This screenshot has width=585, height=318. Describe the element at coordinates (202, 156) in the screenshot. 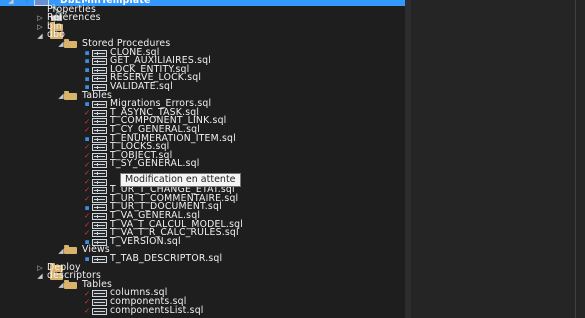

I see `tree-file-item: ✓ T_OBJECT.sql` at that location.